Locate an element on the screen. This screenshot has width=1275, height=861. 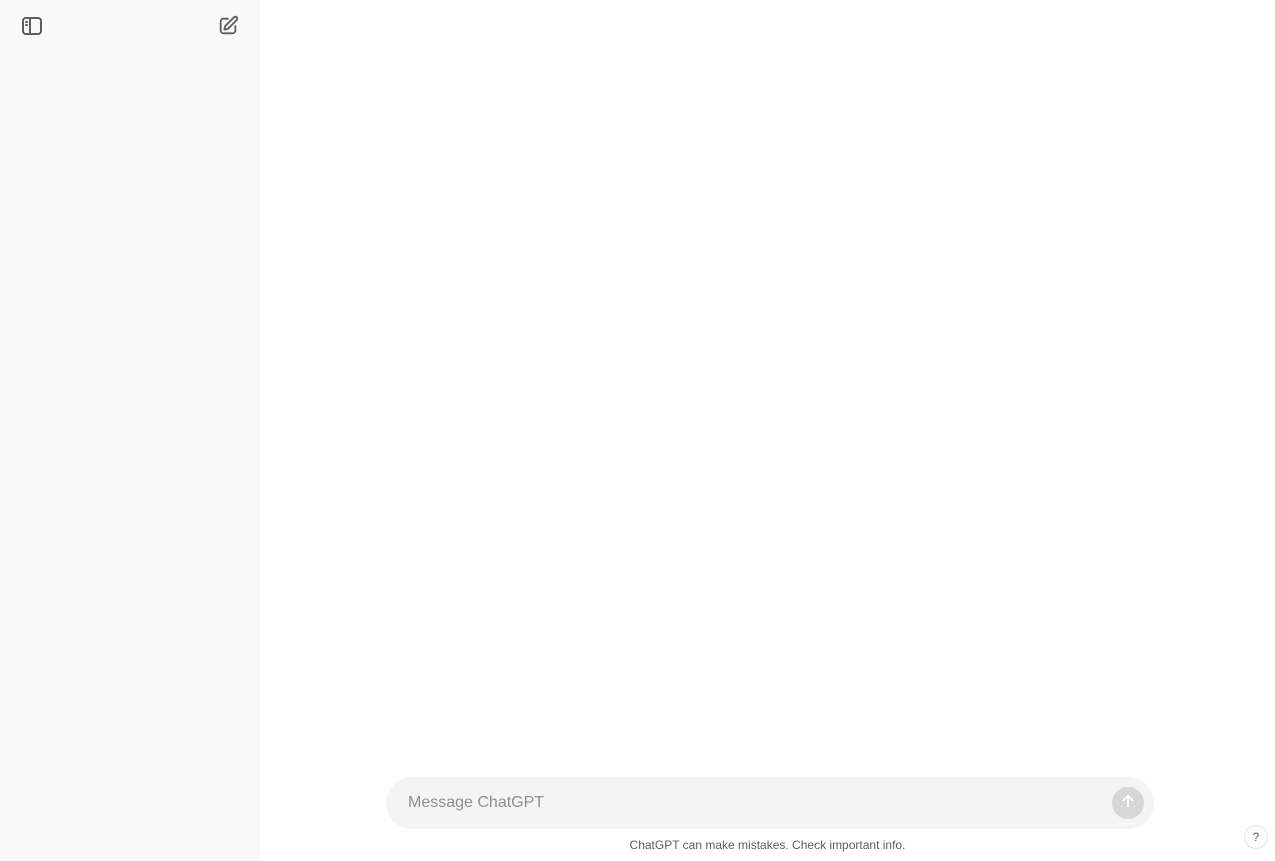
message-input is located at coordinates (760, 803).